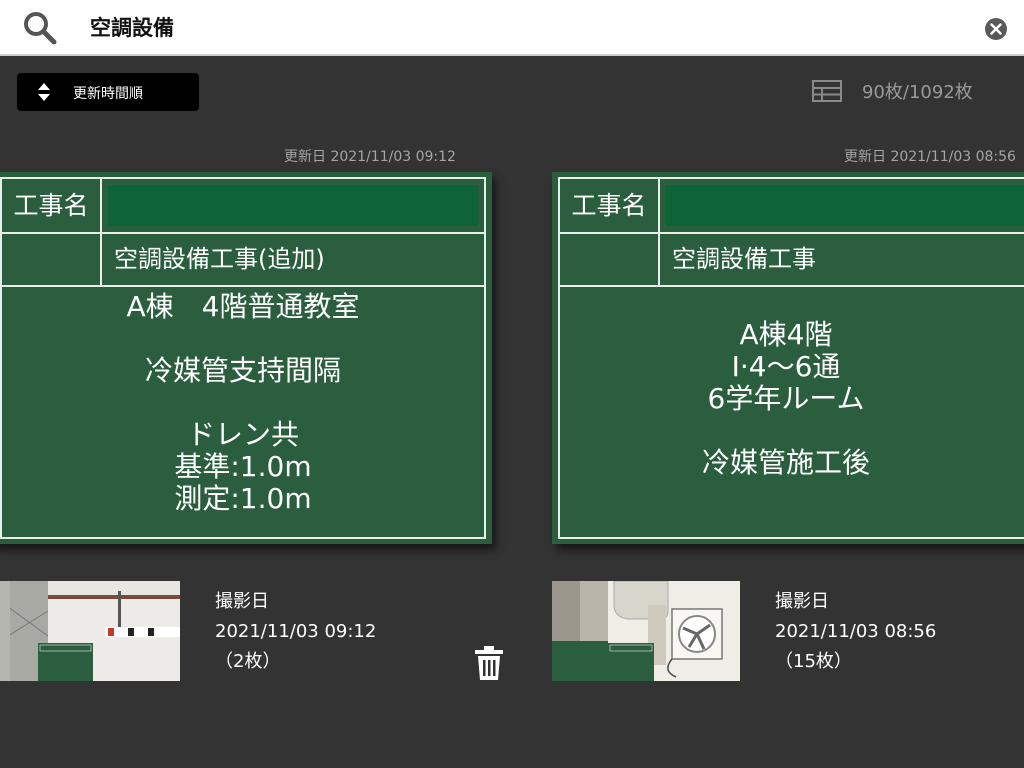 Image resolution: width=1024 pixels, height=768 pixels. Describe the element at coordinates (40, 28) in the screenshot. I see `search-icon` at that location.